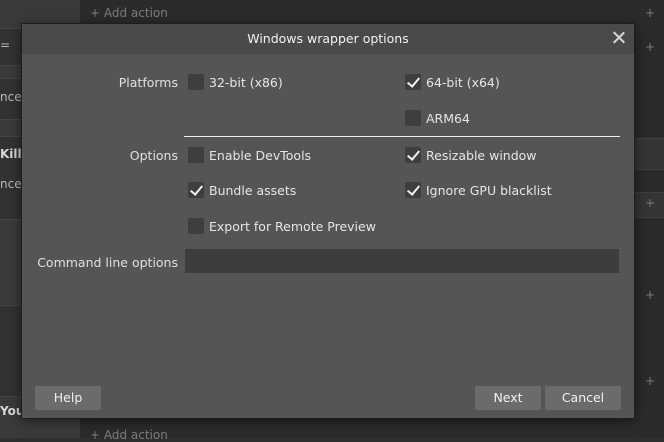  Describe the element at coordinates (463, 82) in the screenshot. I see `checkbox-label: 64-bit (x64)` at that location.